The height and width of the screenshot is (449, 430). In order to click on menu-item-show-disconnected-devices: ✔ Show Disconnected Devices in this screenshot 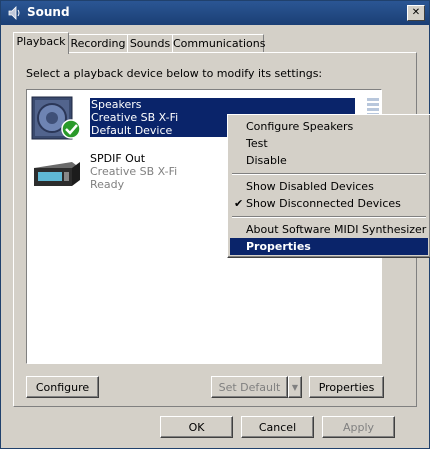, I will do `click(329, 203)`.